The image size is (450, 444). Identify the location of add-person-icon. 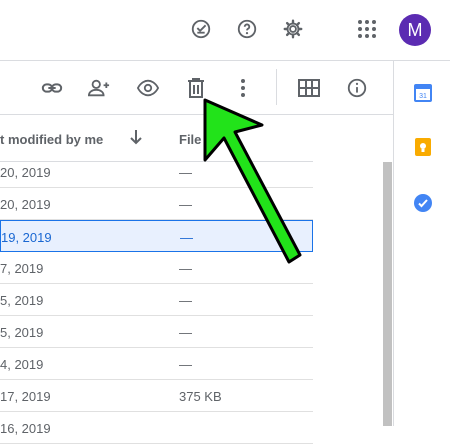
(99, 88).